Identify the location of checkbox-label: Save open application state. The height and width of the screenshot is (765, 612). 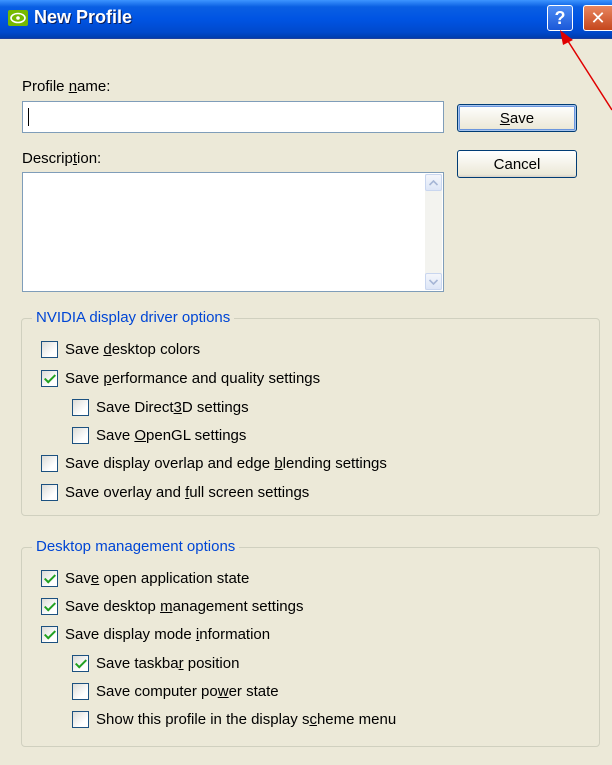
(157, 578).